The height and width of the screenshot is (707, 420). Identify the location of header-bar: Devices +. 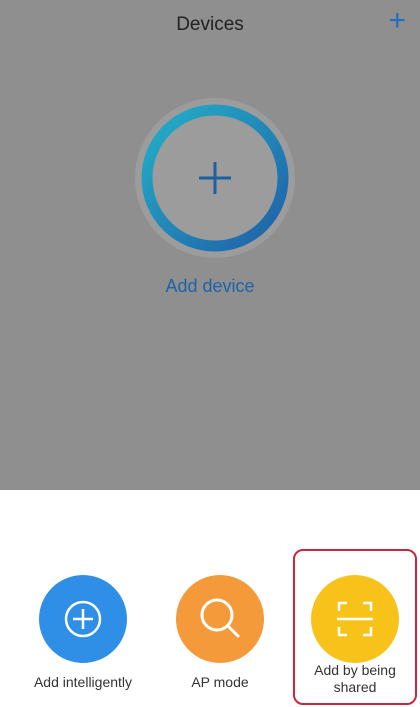
(210, 29).